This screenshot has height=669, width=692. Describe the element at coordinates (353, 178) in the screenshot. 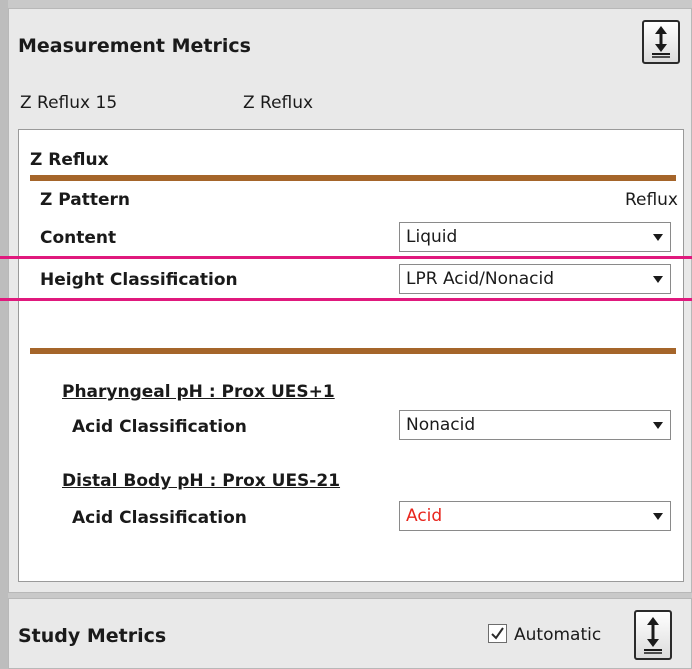

I see `section-divider-top` at that location.